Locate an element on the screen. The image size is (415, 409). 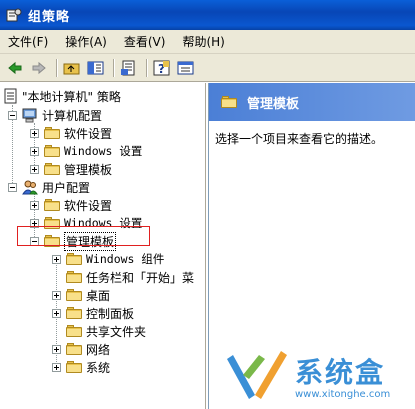
watermark: 系统盒 www.xitonghe.com is located at coordinates (316, 376).